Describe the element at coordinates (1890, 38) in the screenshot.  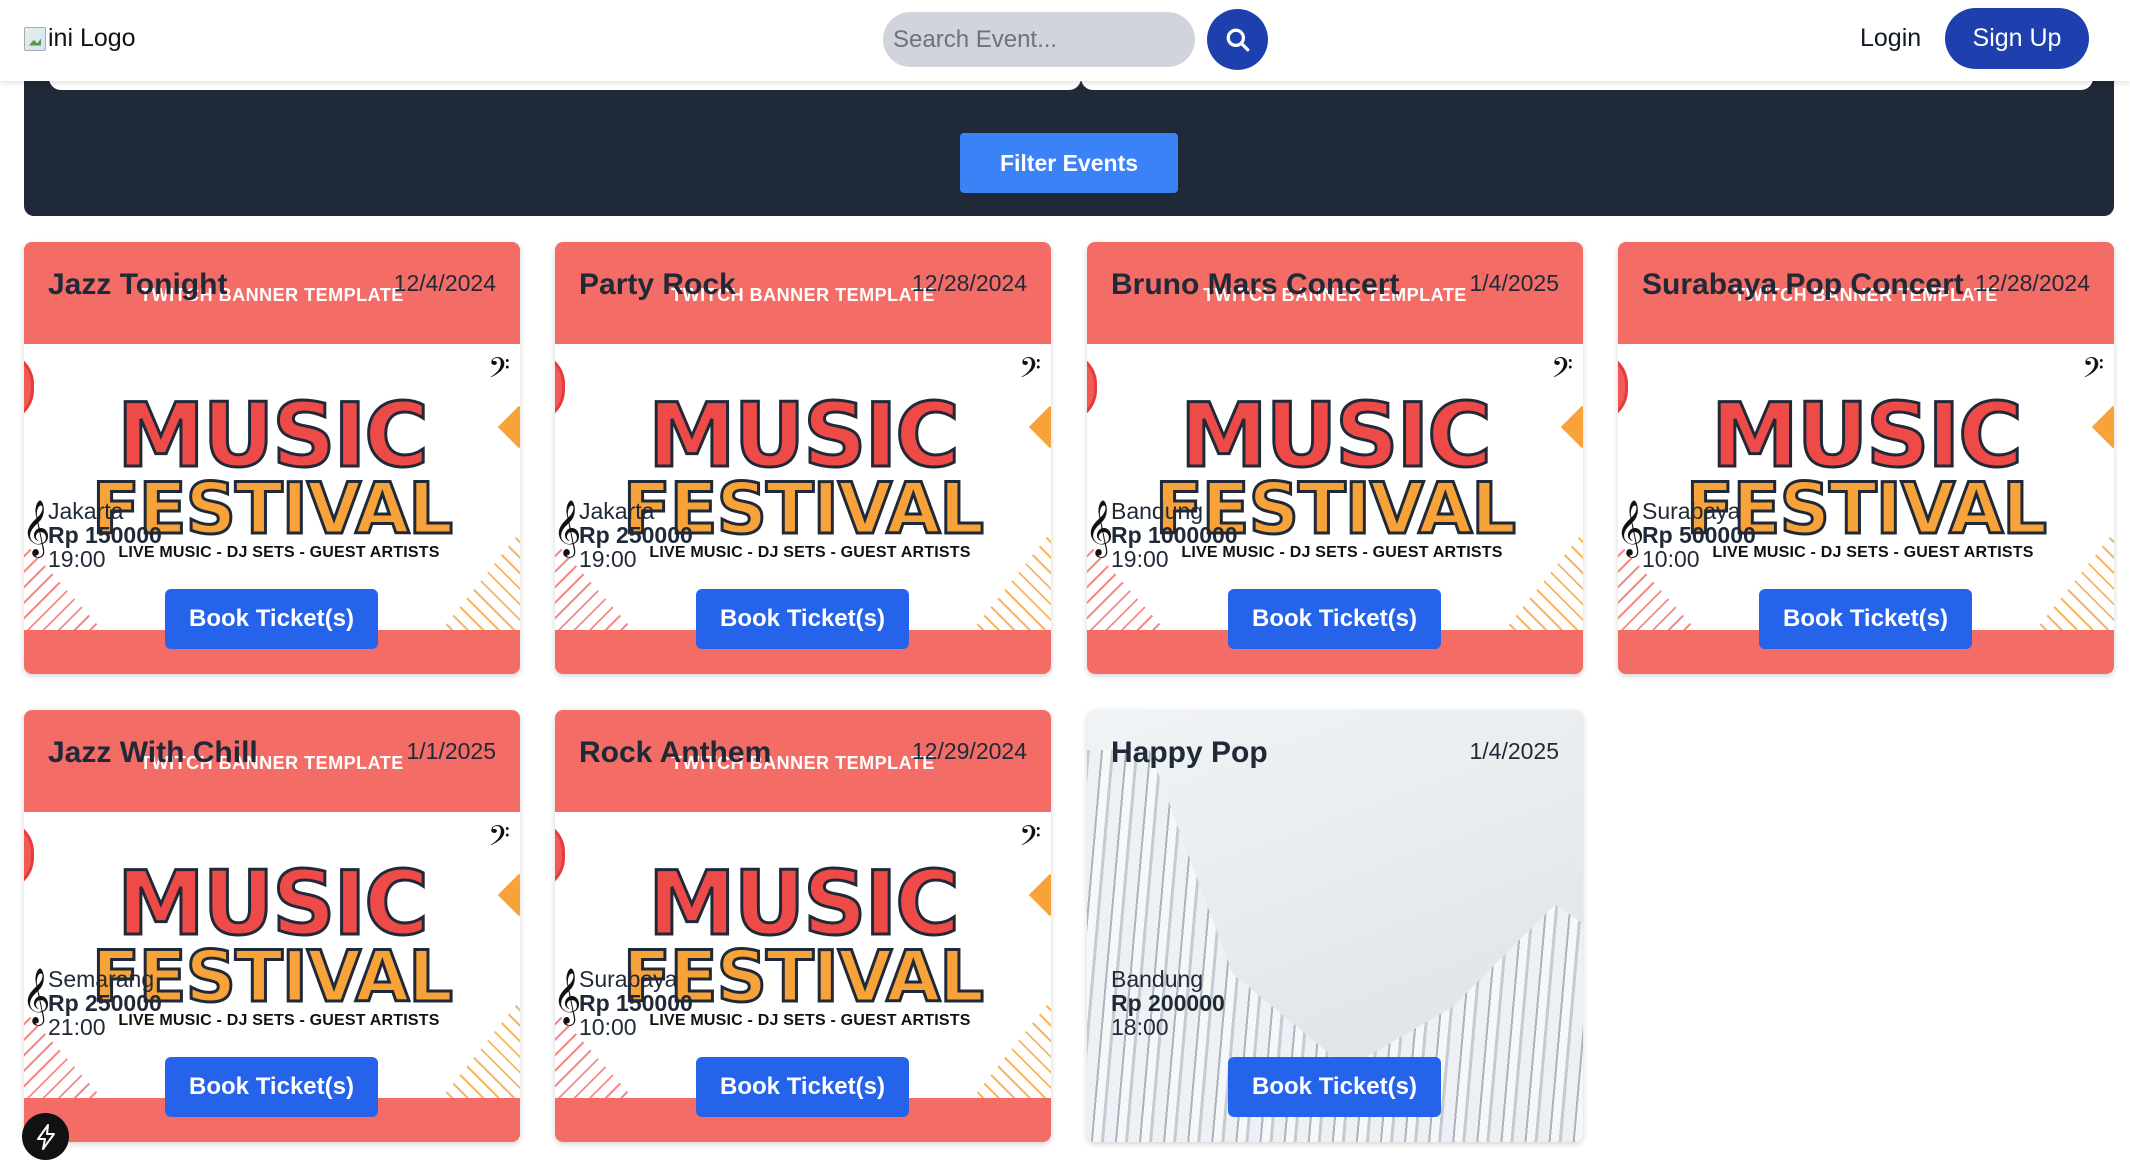
I see `login-link: Login` at that location.